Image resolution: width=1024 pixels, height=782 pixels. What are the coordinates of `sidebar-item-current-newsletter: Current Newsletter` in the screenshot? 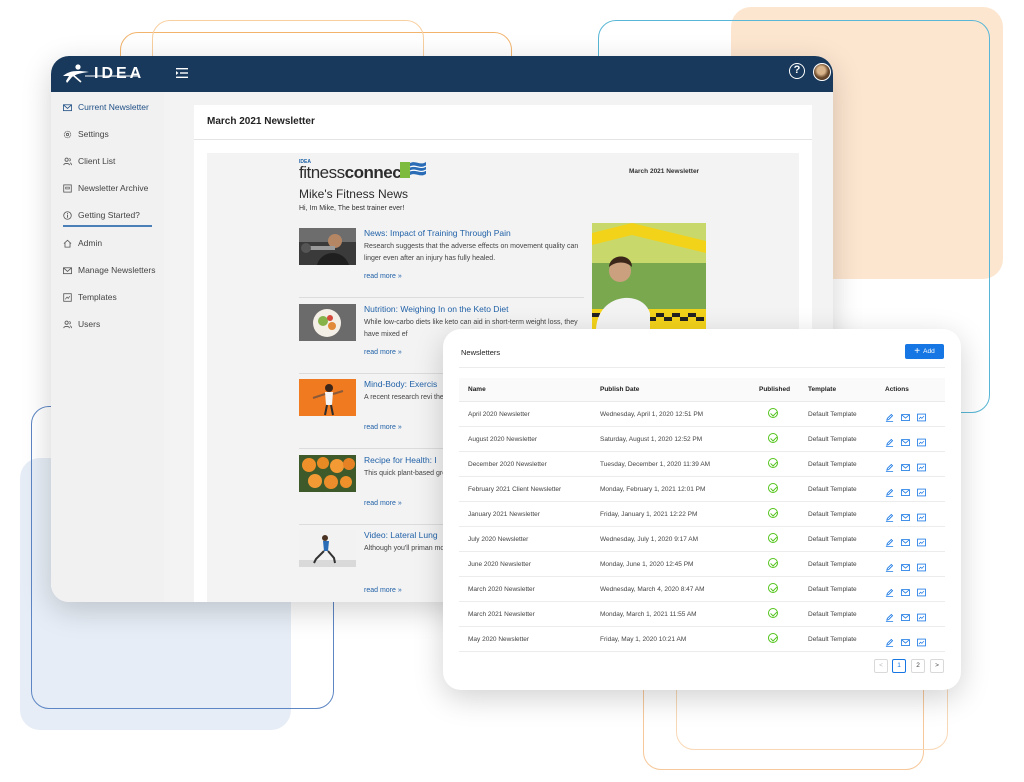 It's located at (113, 107).